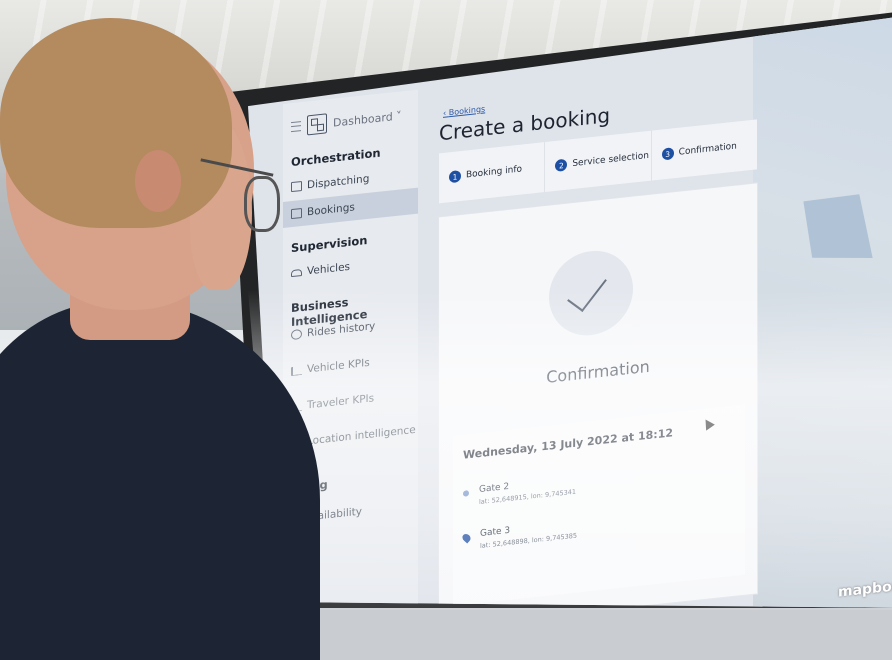  I want to click on step-label: Confirmation, so click(707, 149).